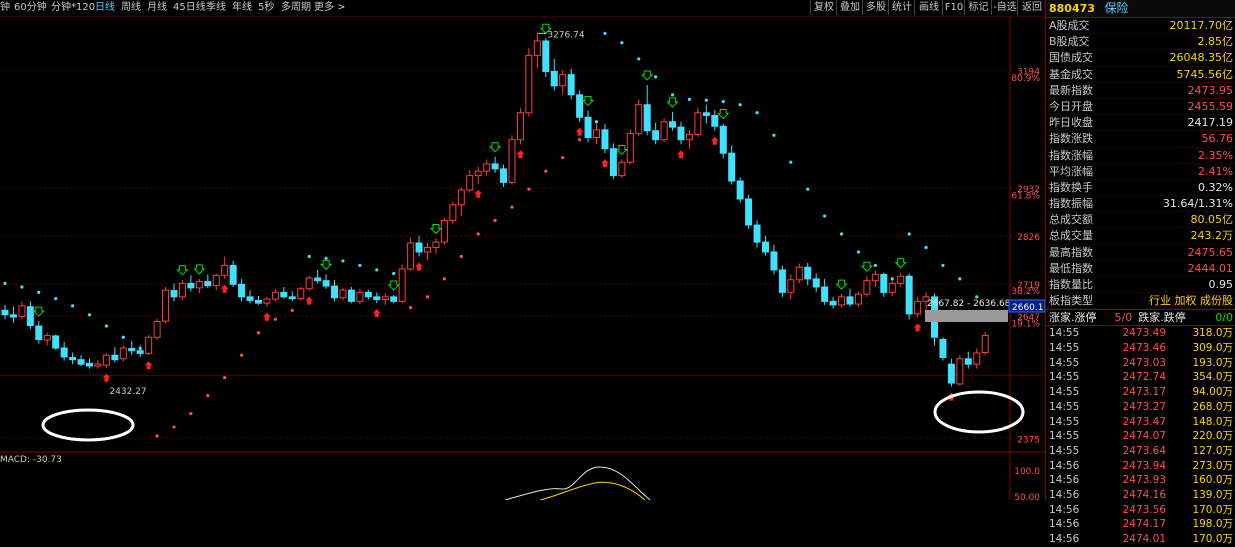  Describe the element at coordinates (216, 8) in the screenshot. I see `period-tab-7: 季线` at that location.